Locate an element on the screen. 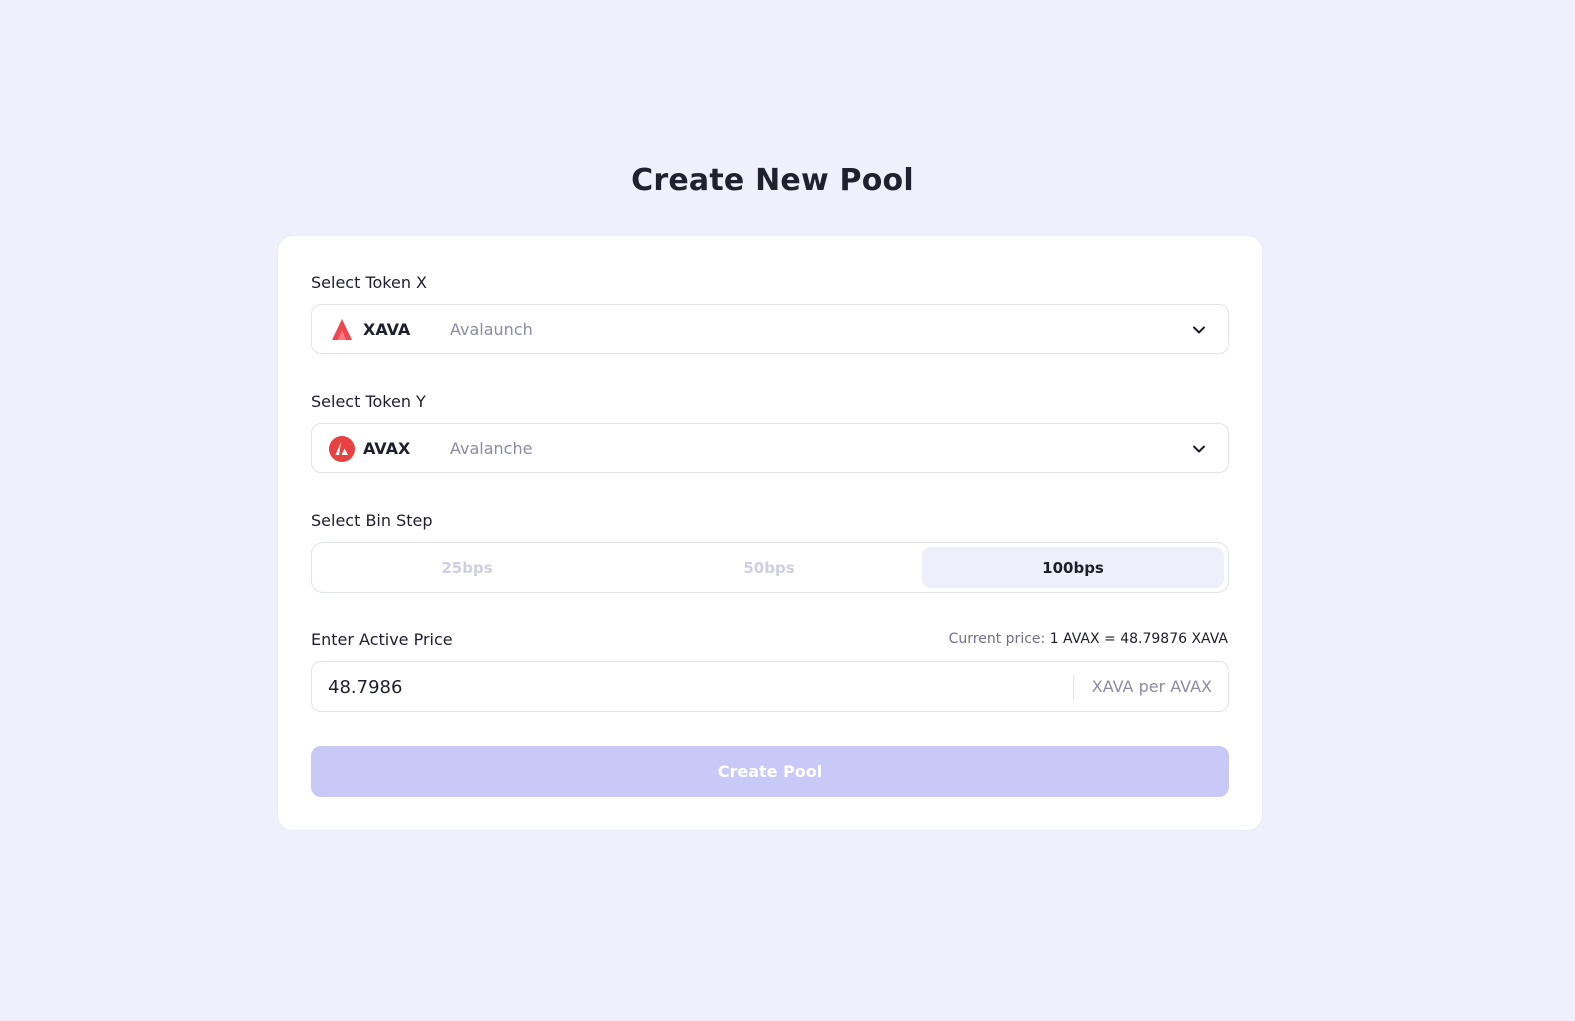  active-price-label: Enter Active Price is located at coordinates (382, 639).